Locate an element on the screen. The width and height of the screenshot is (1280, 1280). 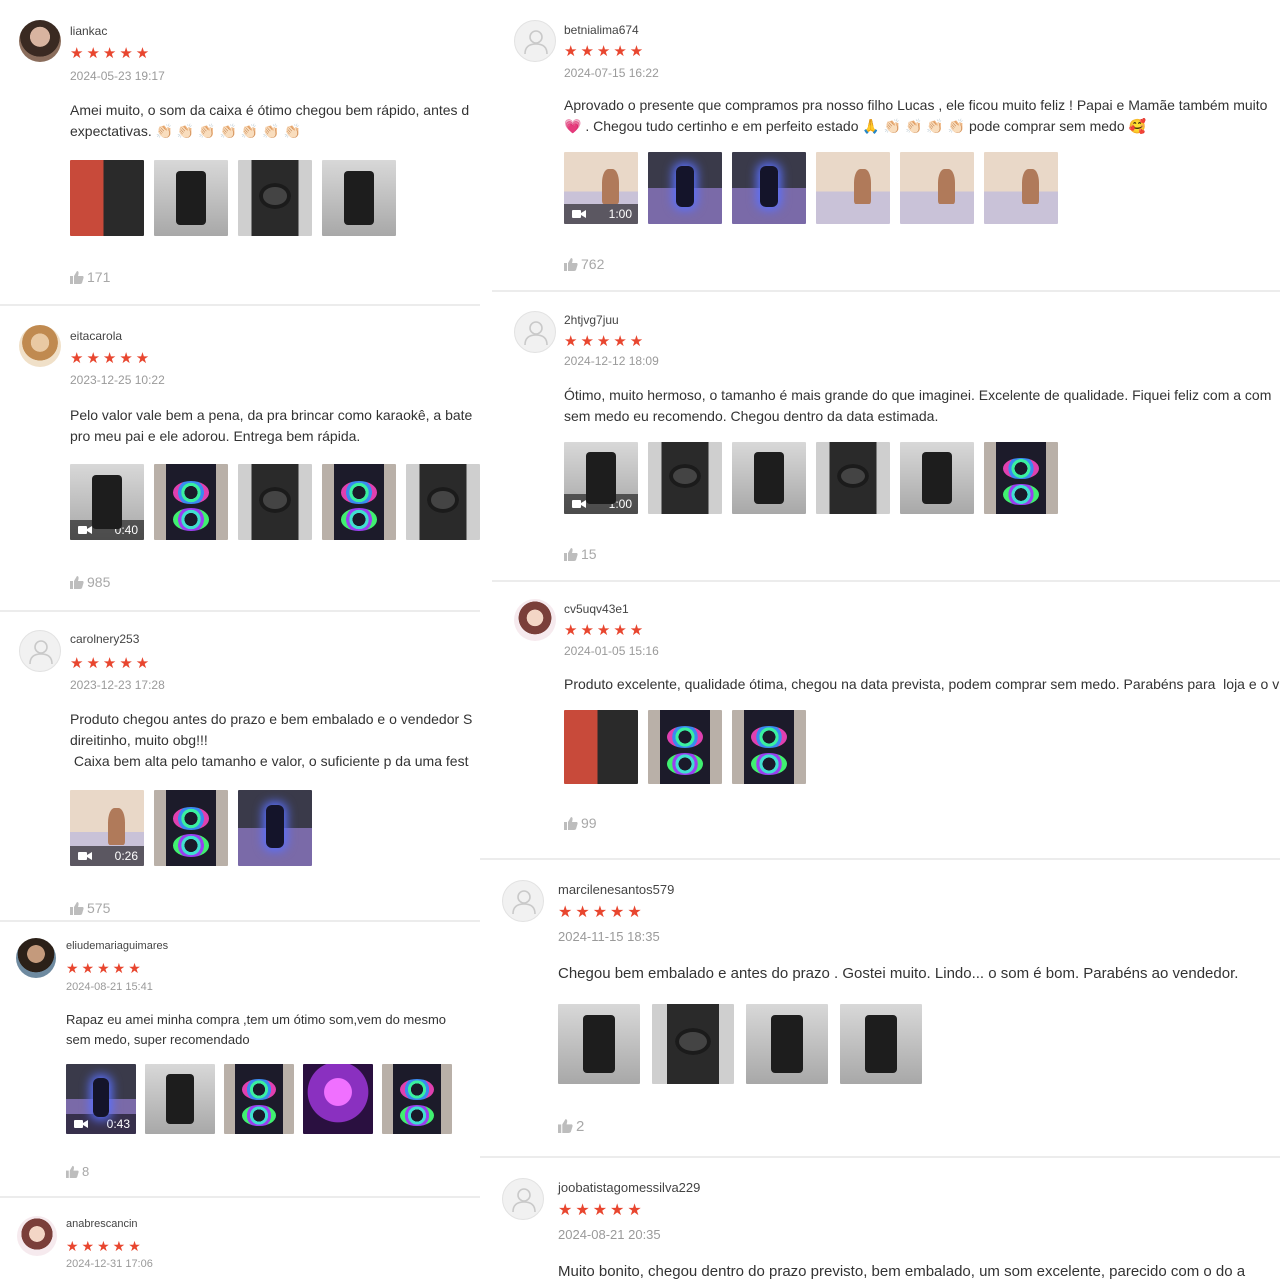
like-button: 762 is located at coordinates (584, 264).